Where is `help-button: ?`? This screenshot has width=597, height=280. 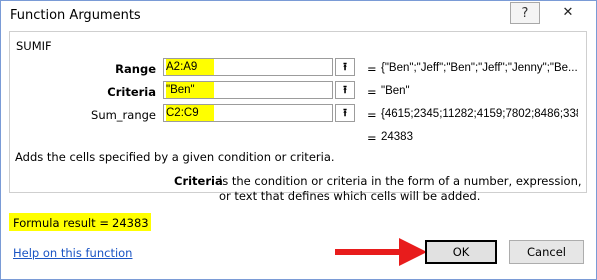 help-button: ? is located at coordinates (525, 13).